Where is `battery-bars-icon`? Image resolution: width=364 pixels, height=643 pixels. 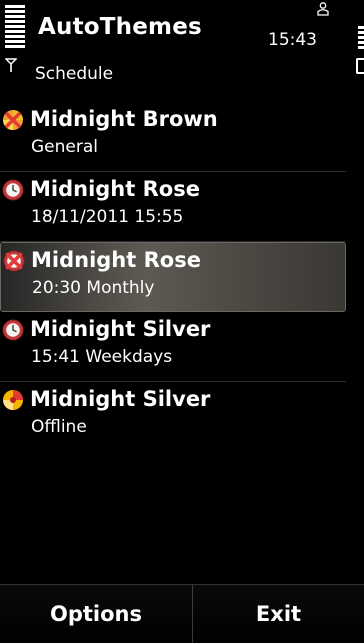
battery-bars-icon is located at coordinates (361, 38).